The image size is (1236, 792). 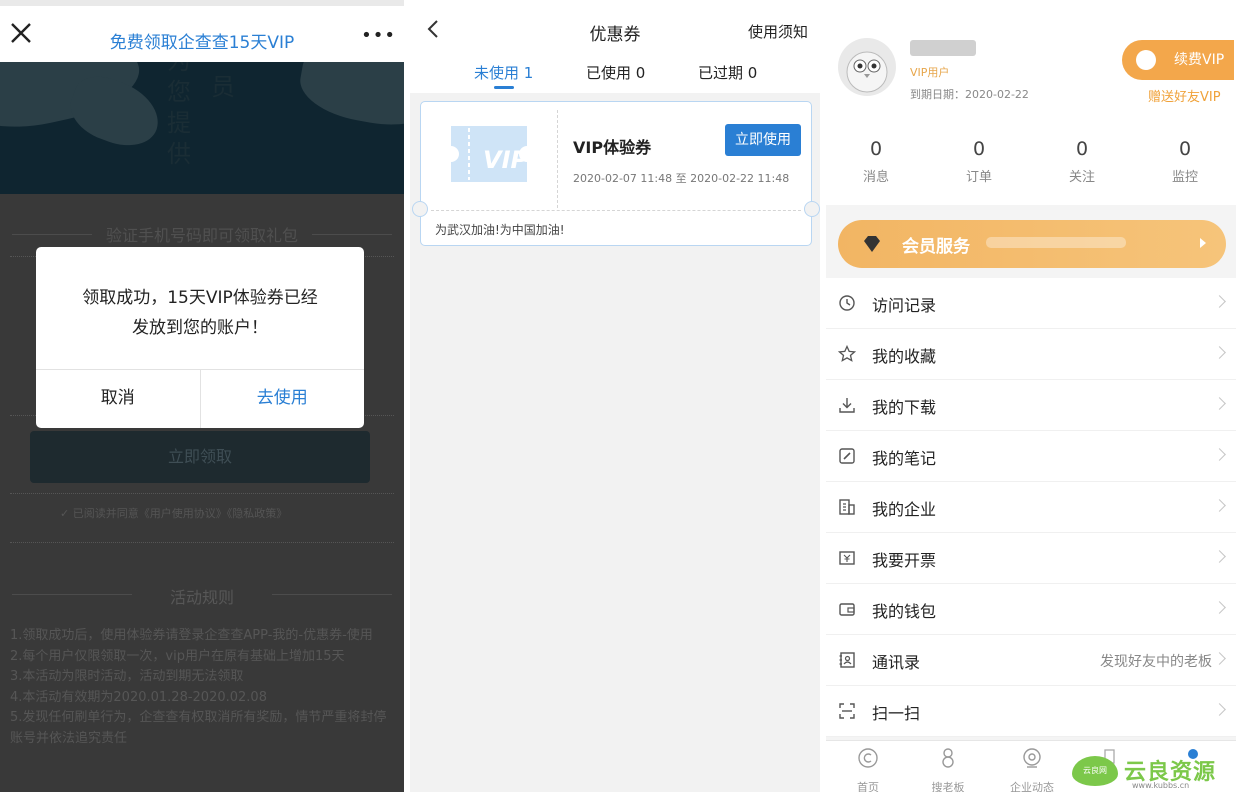 What do you see at coordinates (615, 72) in the screenshot?
I see `tab-used: 已使用 0` at bounding box center [615, 72].